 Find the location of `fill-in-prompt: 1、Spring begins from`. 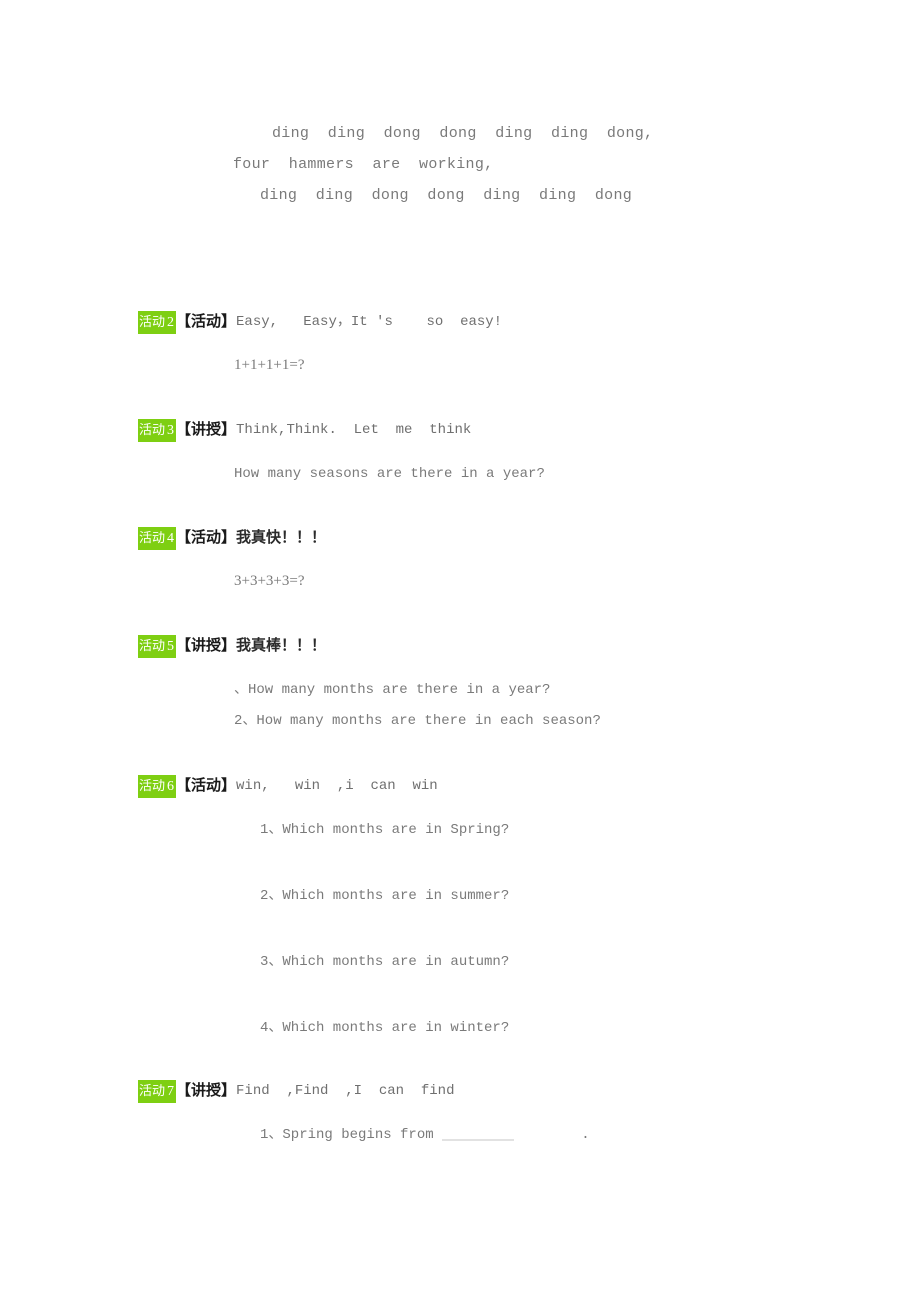

fill-in-prompt: 1、Spring begins from is located at coordinates (351, 1135).